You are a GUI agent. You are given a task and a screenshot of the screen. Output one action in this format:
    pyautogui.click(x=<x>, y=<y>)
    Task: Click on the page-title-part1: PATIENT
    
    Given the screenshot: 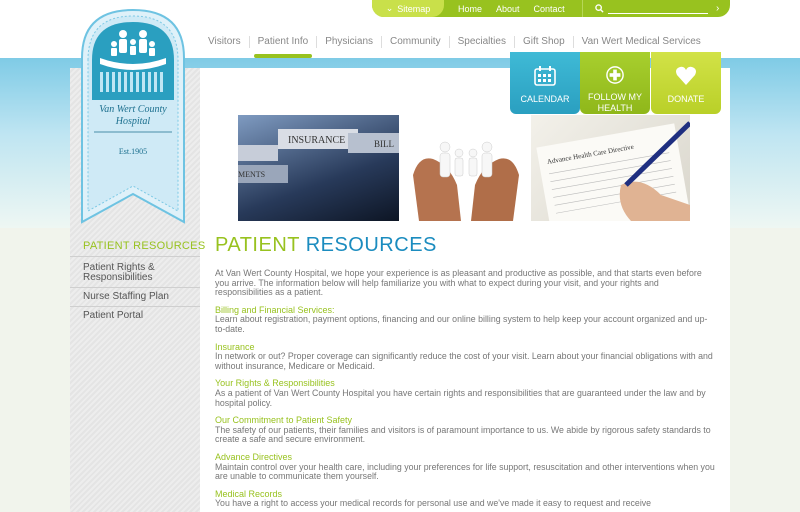 What is the action you would take?
    pyautogui.click(x=257, y=245)
    